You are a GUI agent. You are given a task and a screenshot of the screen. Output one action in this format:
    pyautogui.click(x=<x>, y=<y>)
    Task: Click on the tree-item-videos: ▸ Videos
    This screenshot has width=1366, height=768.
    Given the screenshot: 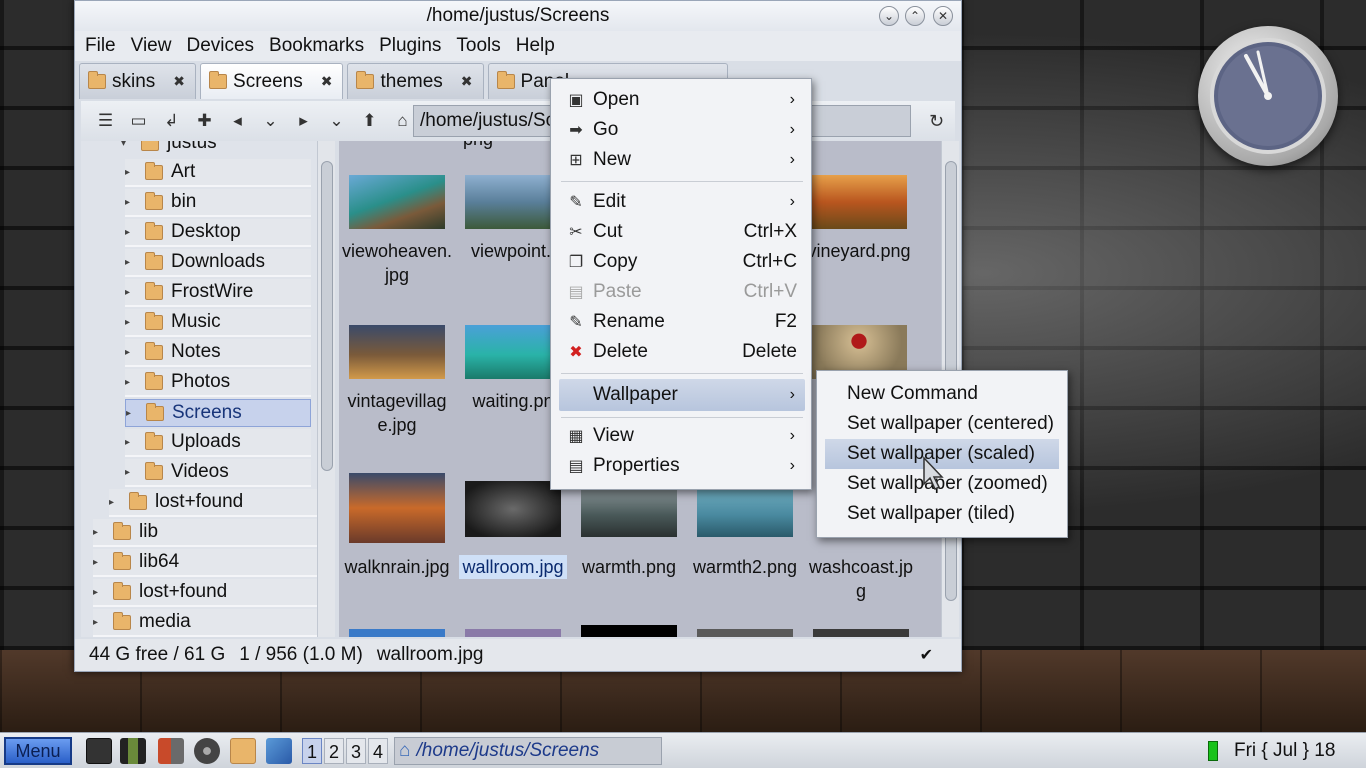 What is the action you would take?
    pyautogui.click(x=218, y=473)
    